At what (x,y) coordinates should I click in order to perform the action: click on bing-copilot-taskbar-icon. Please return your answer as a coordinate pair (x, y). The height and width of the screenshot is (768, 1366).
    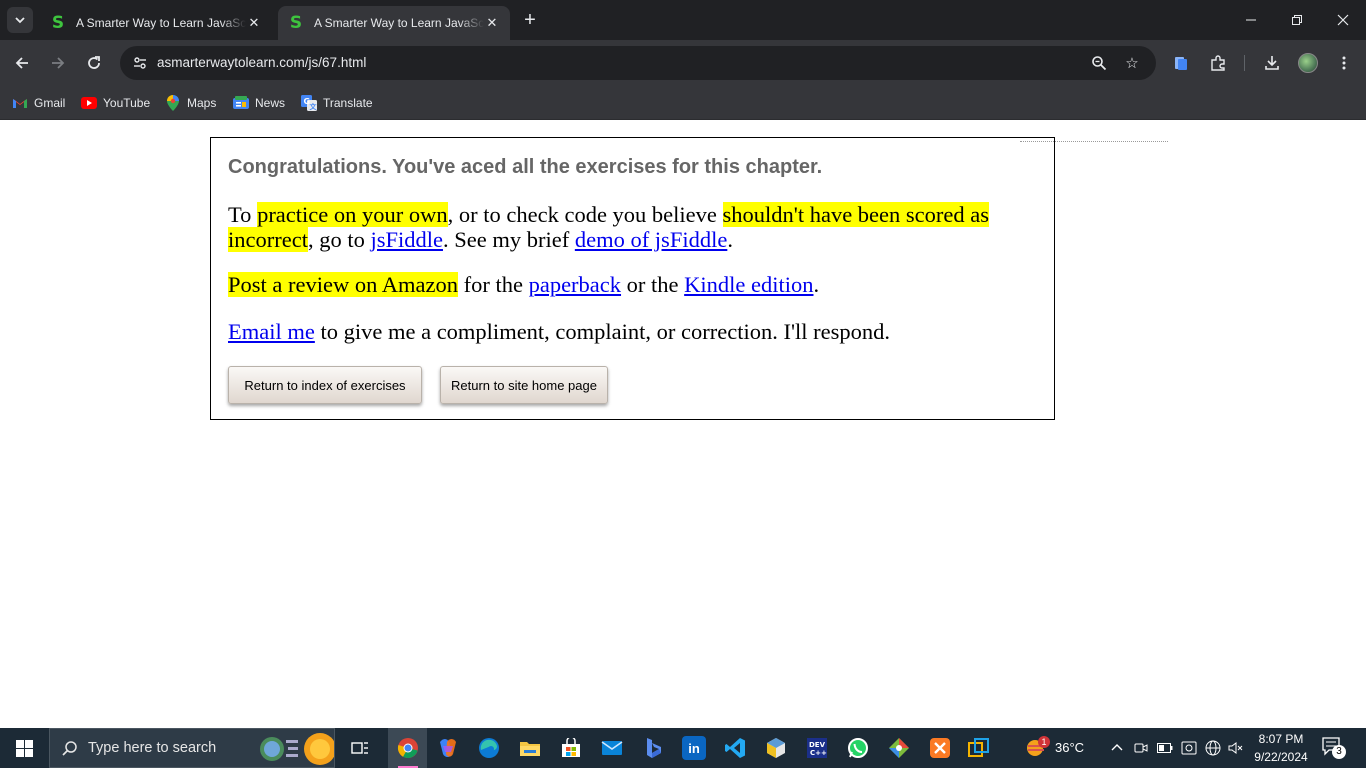
    Looking at the image, I should click on (653, 748).